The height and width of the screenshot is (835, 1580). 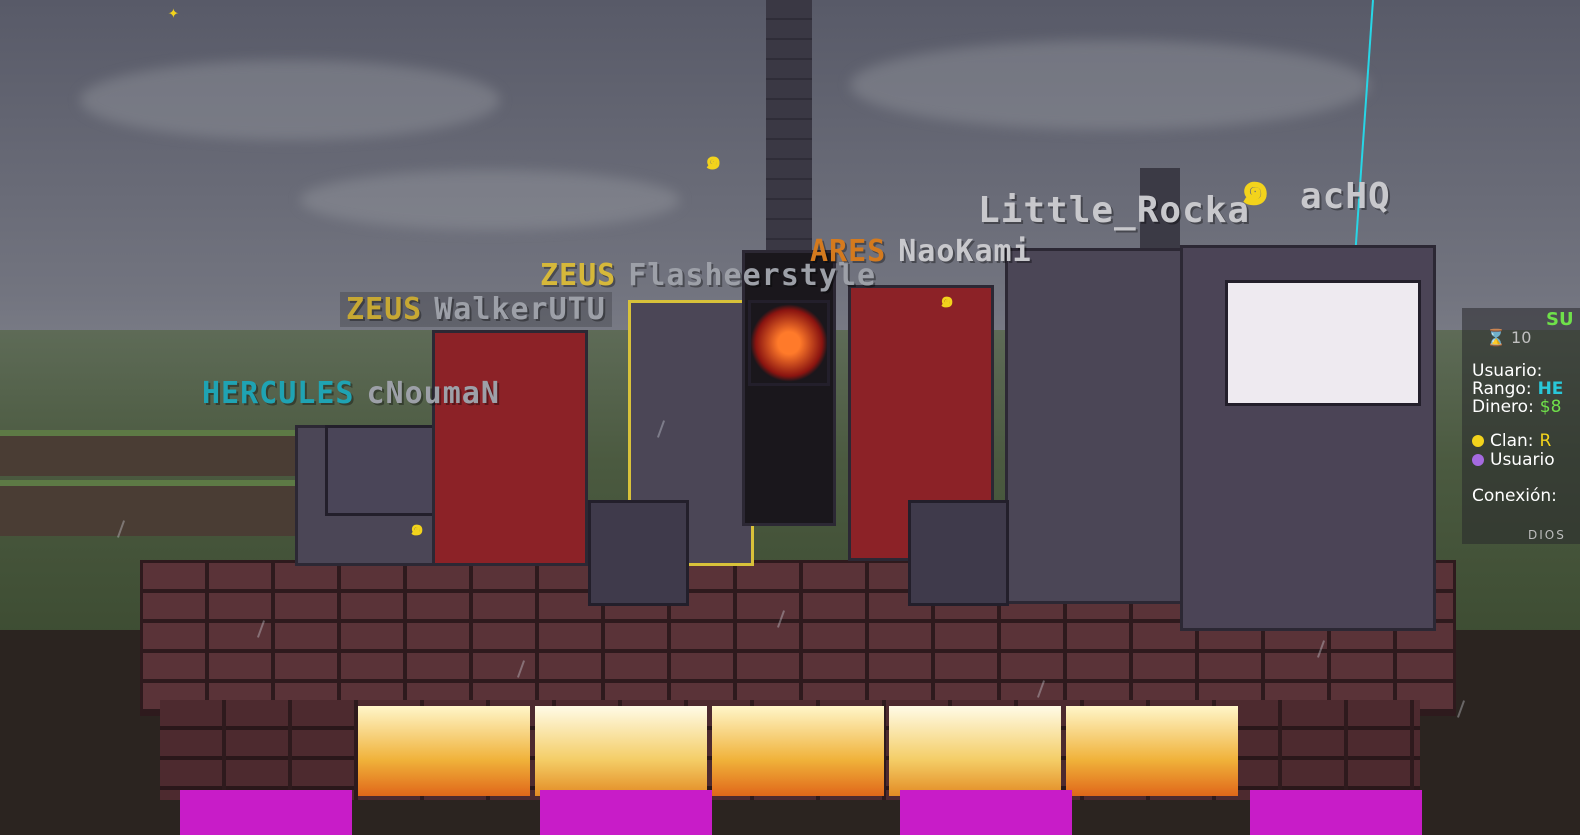 What do you see at coordinates (1550, 407) in the screenshot?
I see `dinero-value: $8` at bounding box center [1550, 407].